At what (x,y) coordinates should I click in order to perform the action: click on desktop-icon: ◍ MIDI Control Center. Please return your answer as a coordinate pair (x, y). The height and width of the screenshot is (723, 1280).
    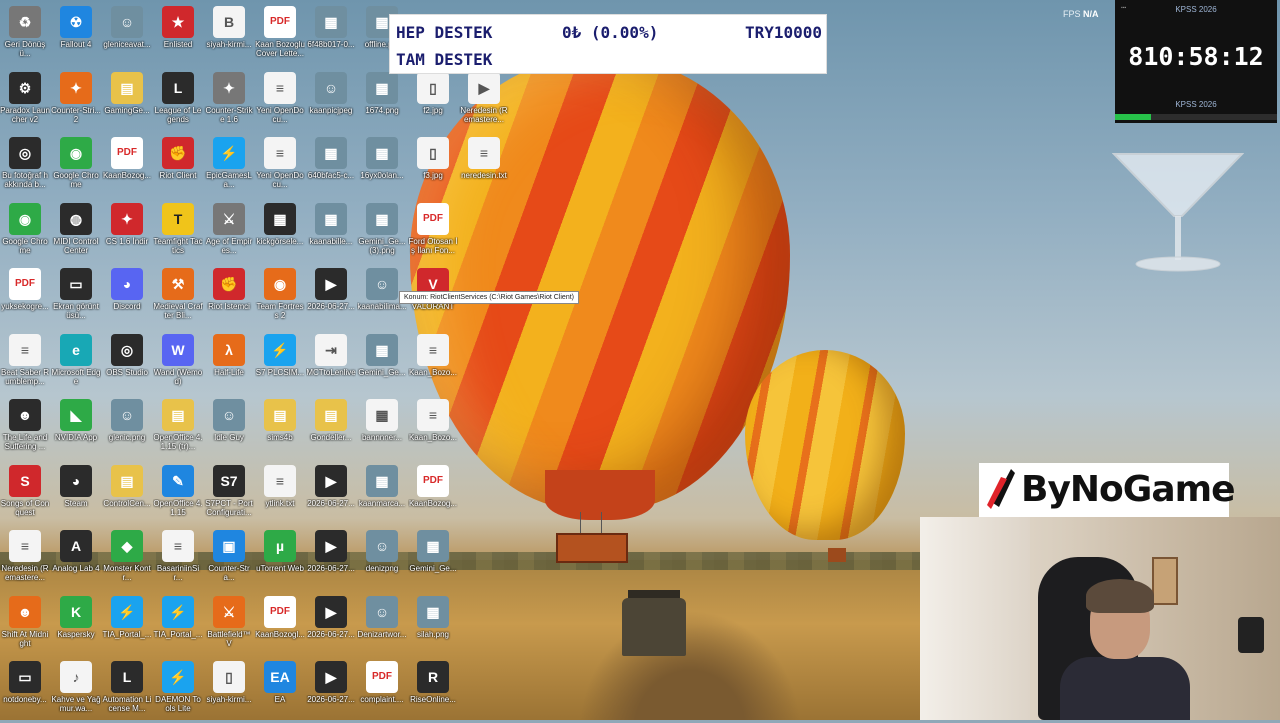
    Looking at the image, I should click on (76, 233).